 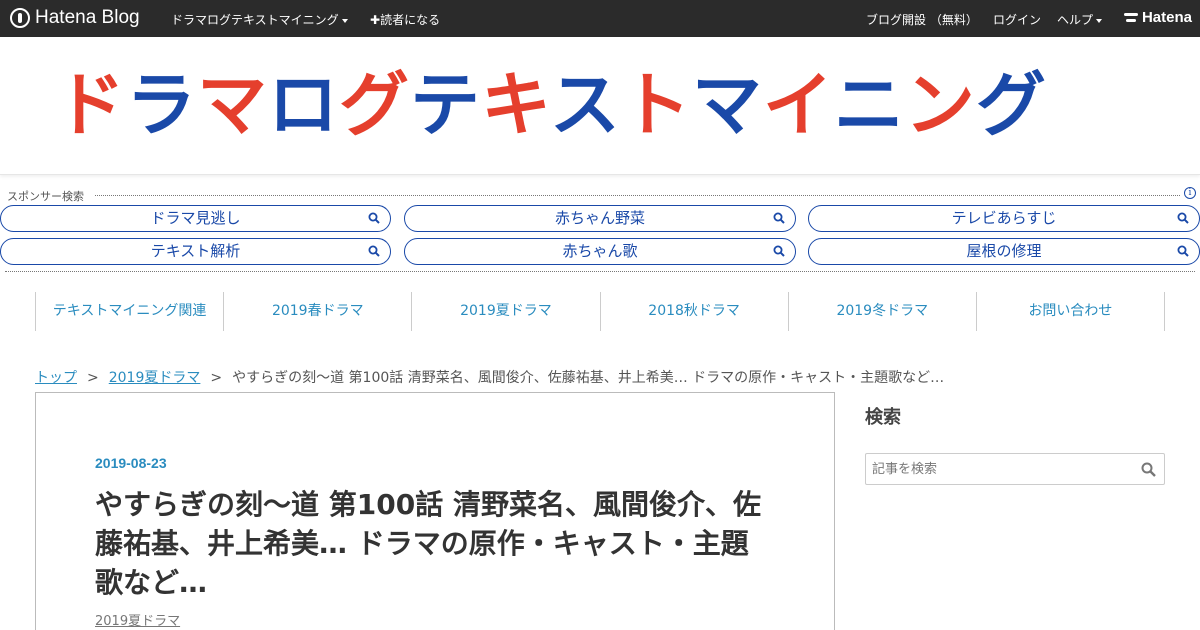 I want to click on brand-text: Hatena Blog, so click(x=87, y=17).